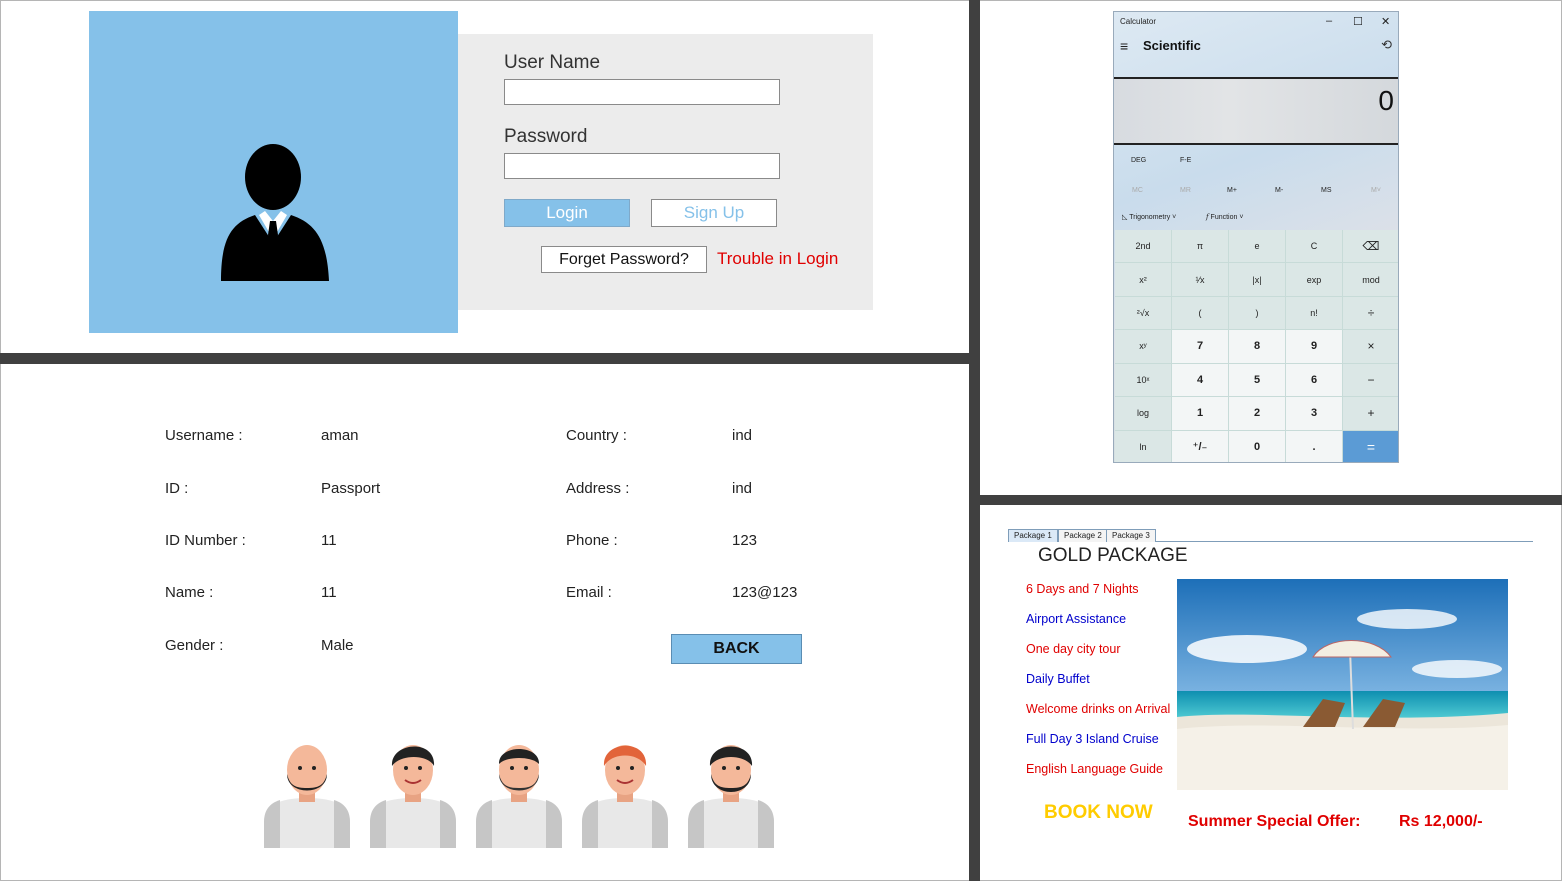  What do you see at coordinates (275, 212) in the screenshot?
I see `user-silhouette-icon` at bounding box center [275, 212].